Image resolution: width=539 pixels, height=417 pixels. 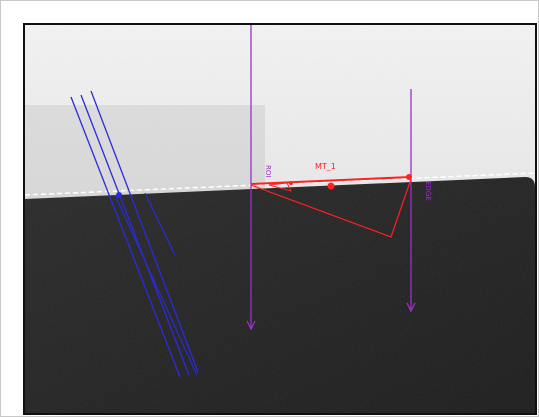 I want to click on edge-tool-point, so click(x=119, y=195).